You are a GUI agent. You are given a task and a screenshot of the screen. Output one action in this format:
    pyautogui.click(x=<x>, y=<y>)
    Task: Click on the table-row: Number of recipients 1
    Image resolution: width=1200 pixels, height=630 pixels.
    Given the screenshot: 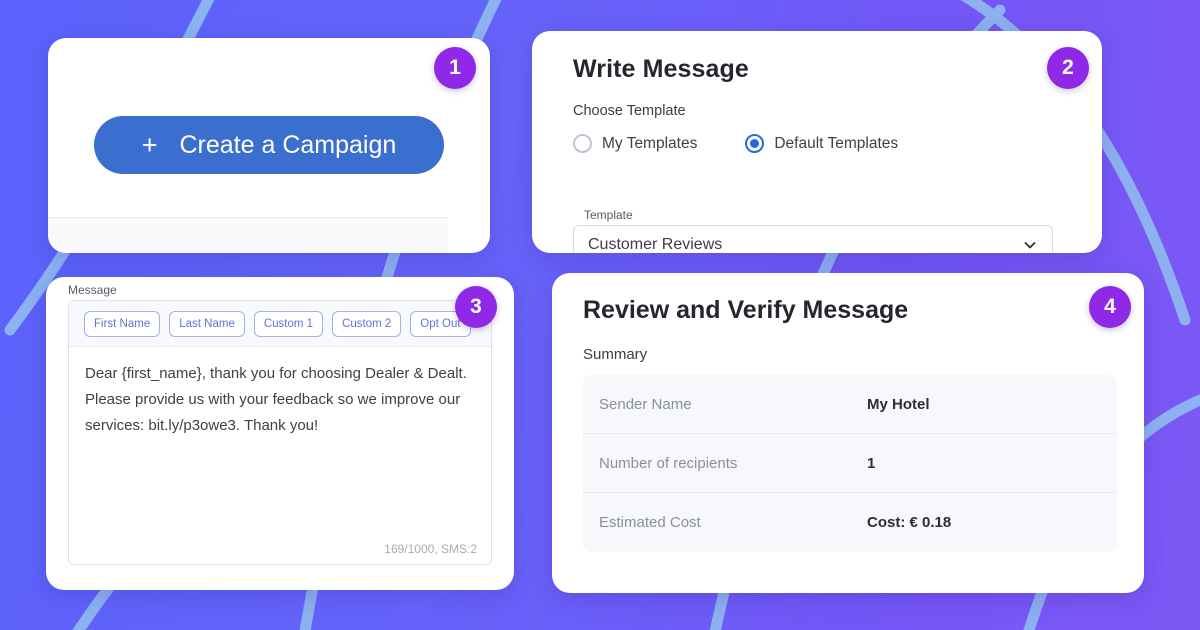 What is the action you would take?
    pyautogui.click(x=850, y=463)
    